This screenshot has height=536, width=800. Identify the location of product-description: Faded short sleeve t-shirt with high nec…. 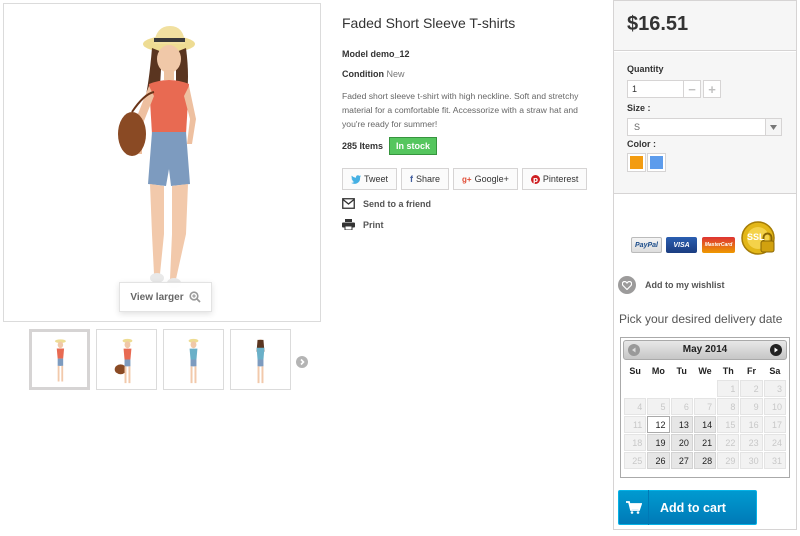
(460, 110).